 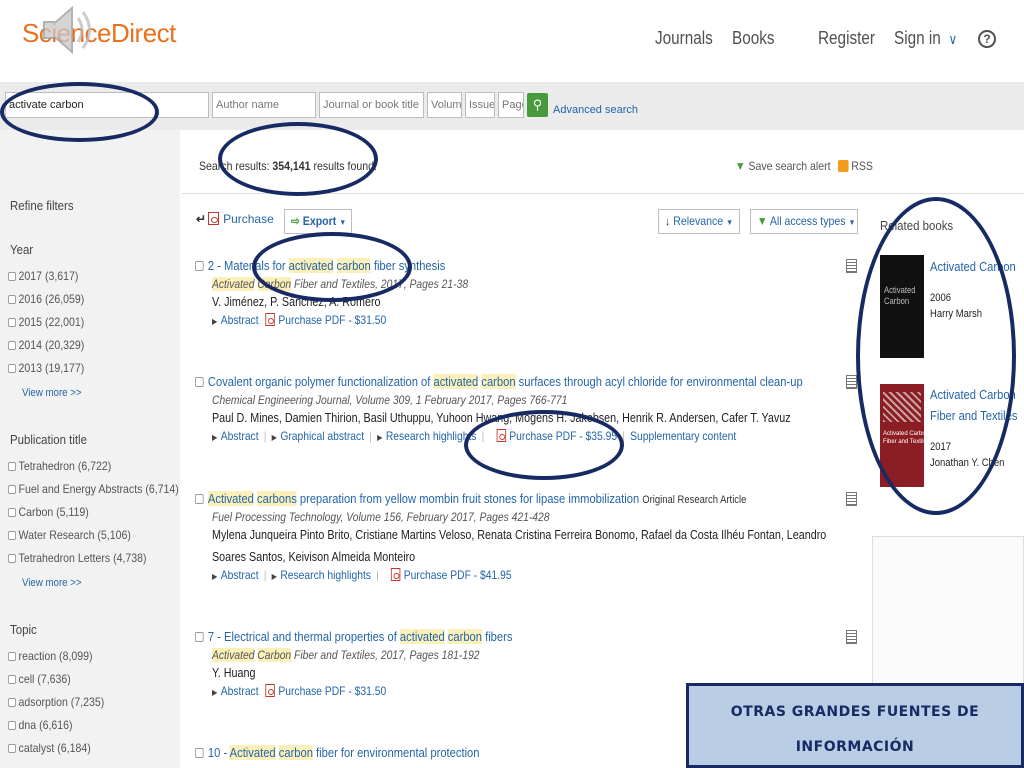 I want to click on filter-item: Tetrahedron (6,722), so click(x=59, y=466).